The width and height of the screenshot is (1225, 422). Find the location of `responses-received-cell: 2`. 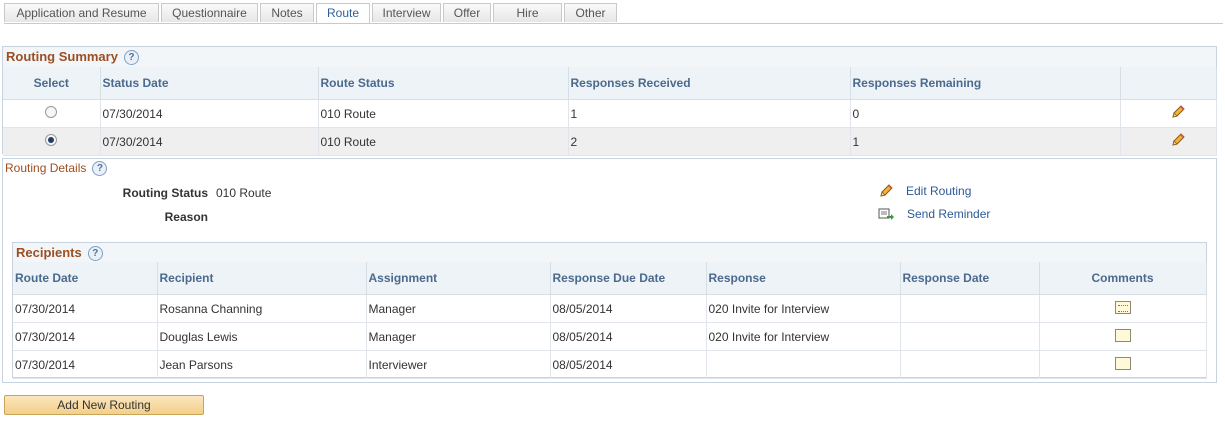

responses-received-cell: 2 is located at coordinates (709, 141).